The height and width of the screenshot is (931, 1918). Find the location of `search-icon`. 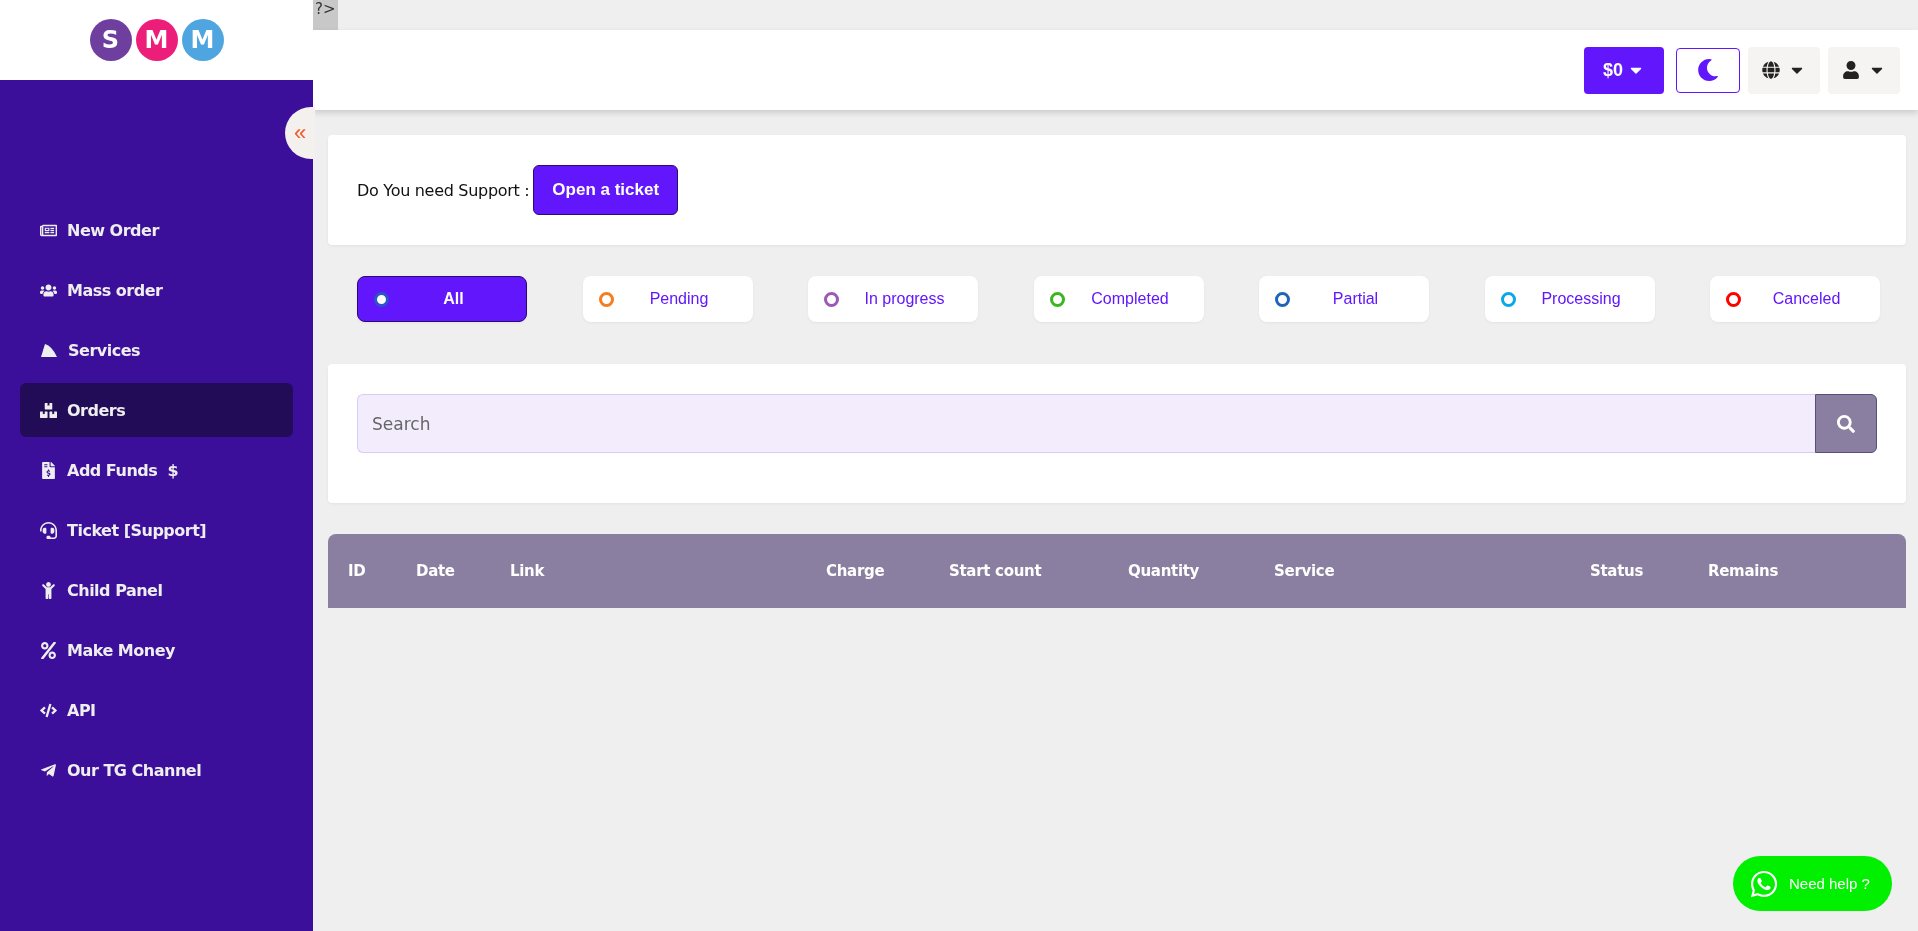

search-icon is located at coordinates (1846, 423).